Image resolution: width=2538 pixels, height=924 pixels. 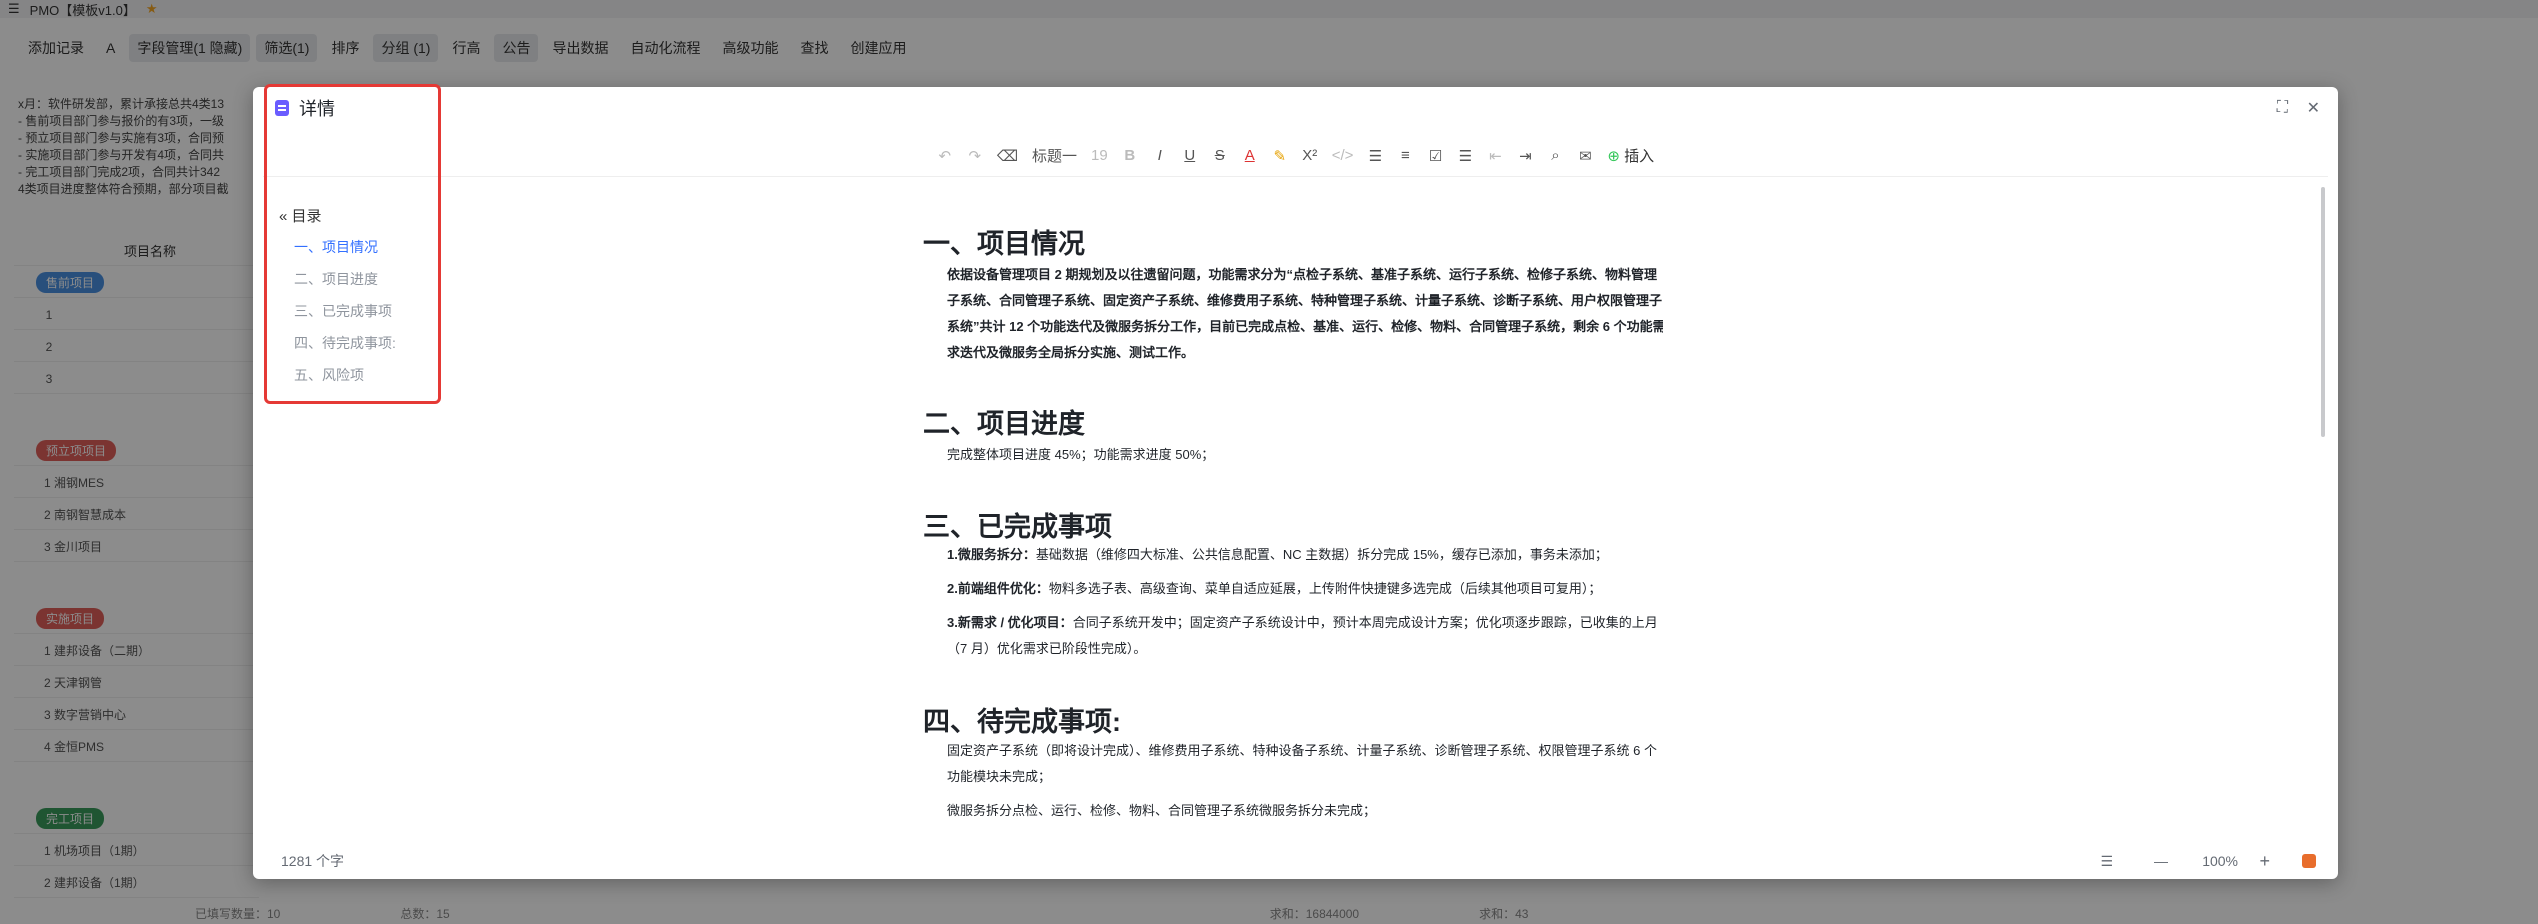 I want to click on redo-icon: ↷, so click(x=975, y=156).